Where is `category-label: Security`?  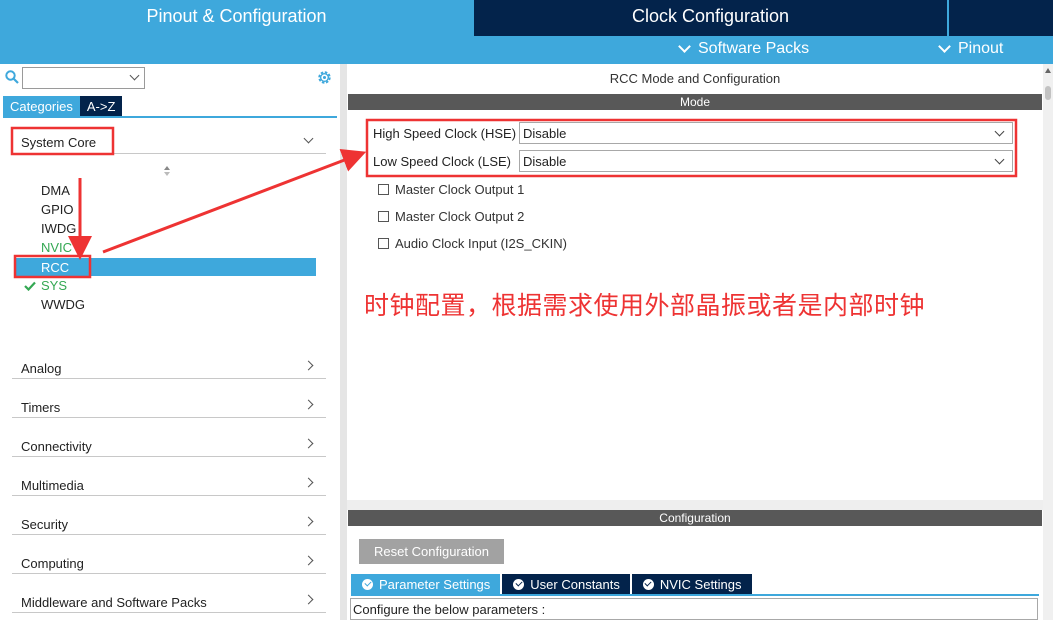 category-label: Security is located at coordinates (44, 524).